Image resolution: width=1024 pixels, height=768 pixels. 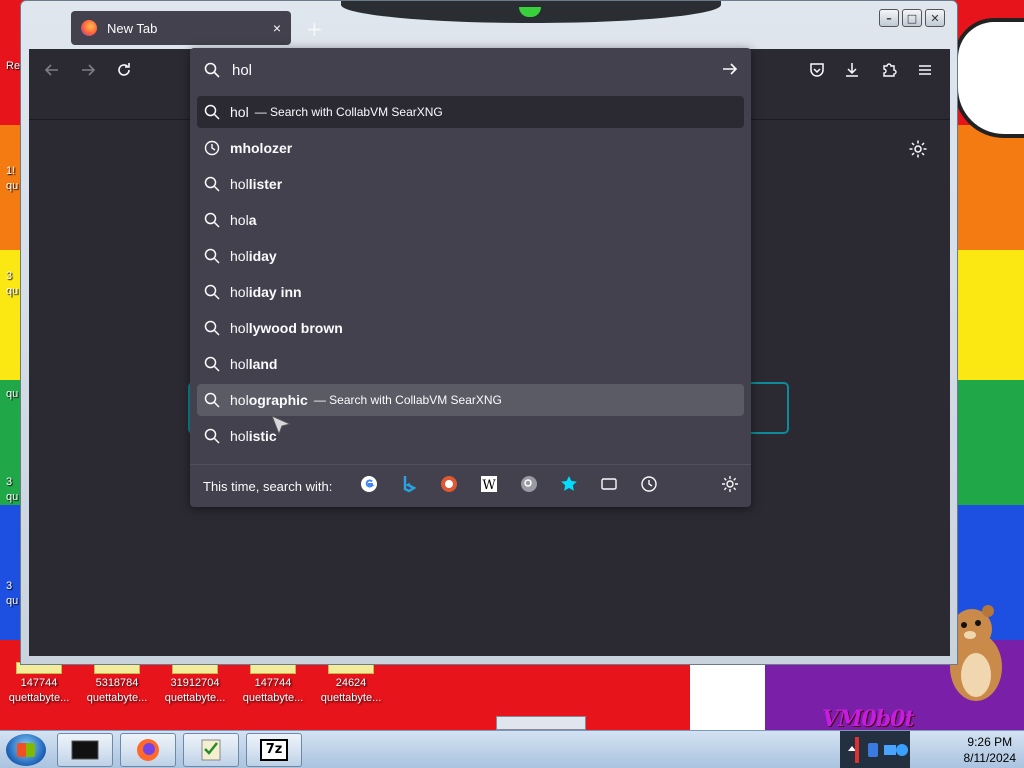 I want to click on suggestion-row: hol lister, so click(x=470, y=184).